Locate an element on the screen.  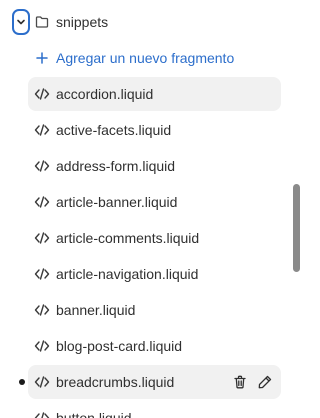
file-item: article-banner.liquid is located at coordinates (145, 202).